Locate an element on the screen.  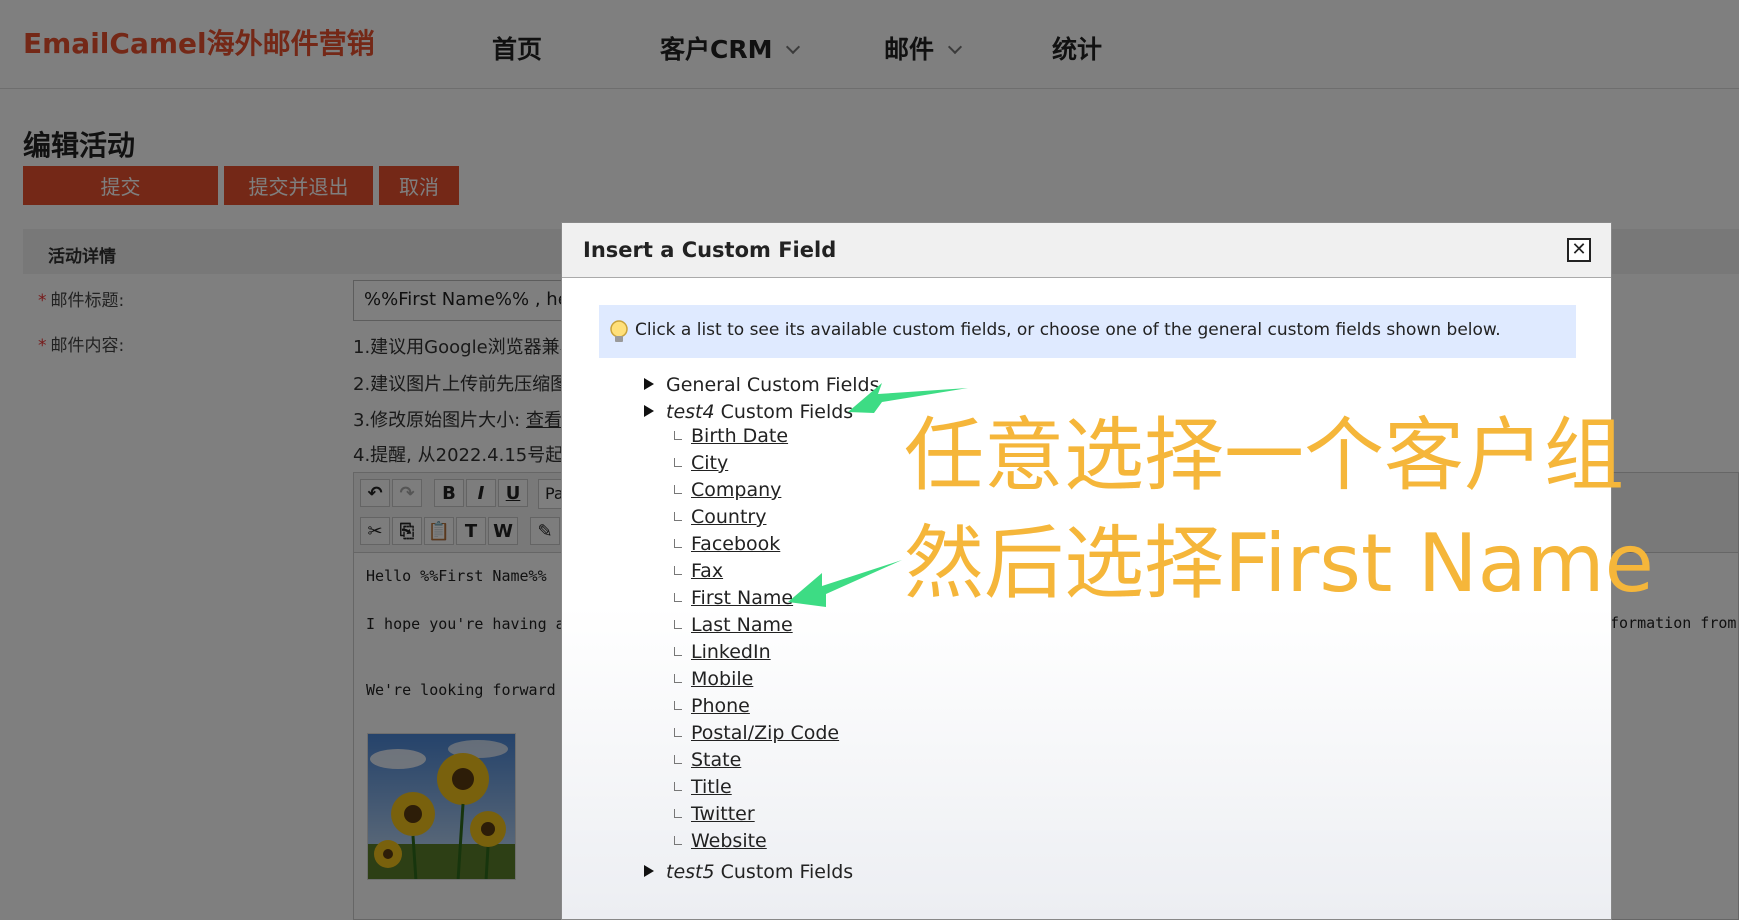
arrow-to-test4 is located at coordinates (908, 398).